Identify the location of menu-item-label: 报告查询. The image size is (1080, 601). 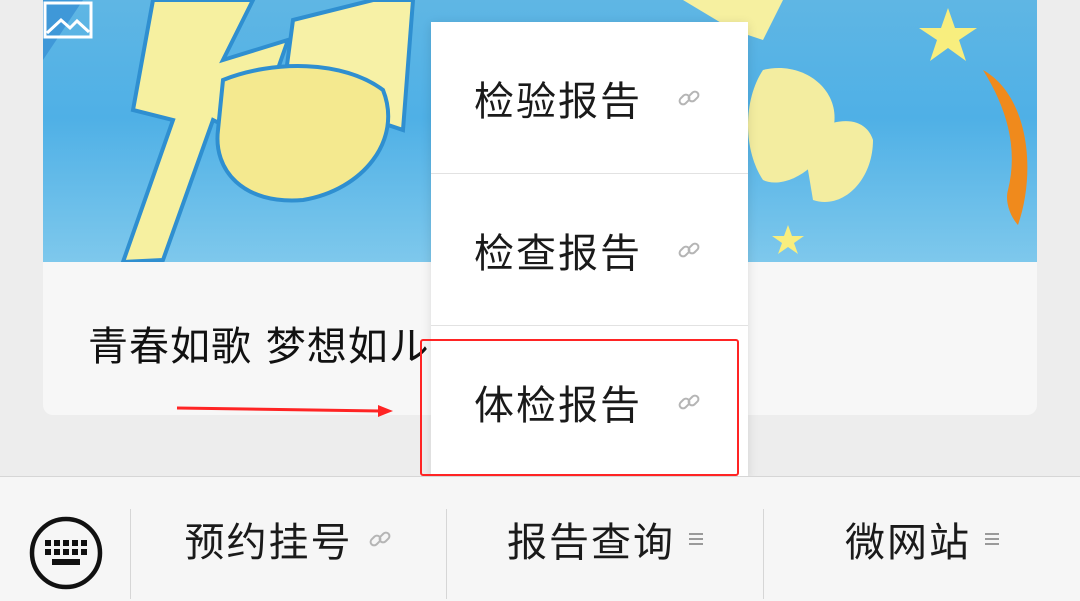
(591, 543).